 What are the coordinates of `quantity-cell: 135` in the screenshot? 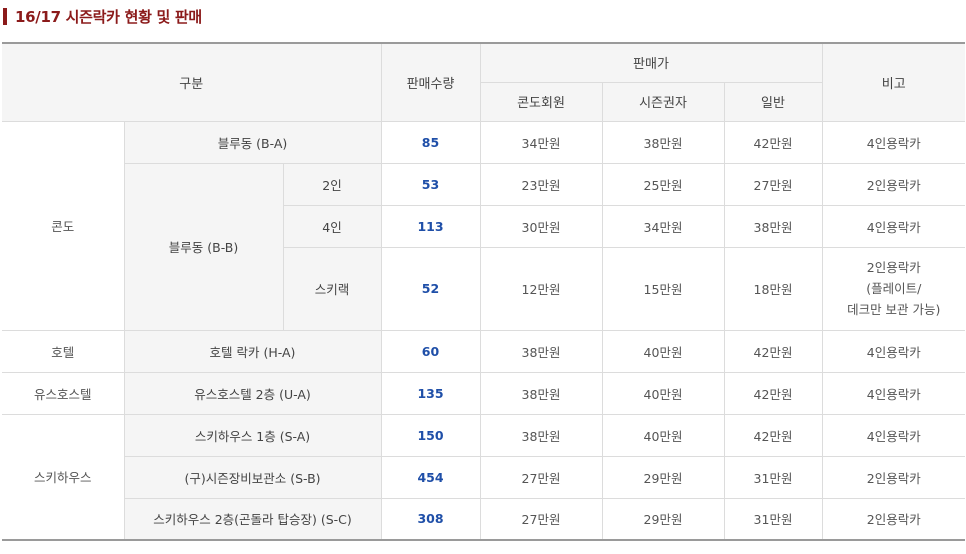 It's located at (430, 393).